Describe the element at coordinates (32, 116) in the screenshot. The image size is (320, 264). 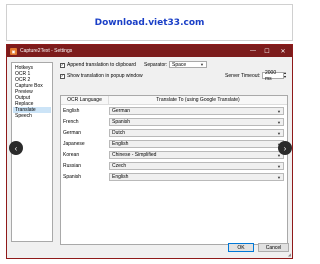
I see `nav-item-speech: Speech` at that location.